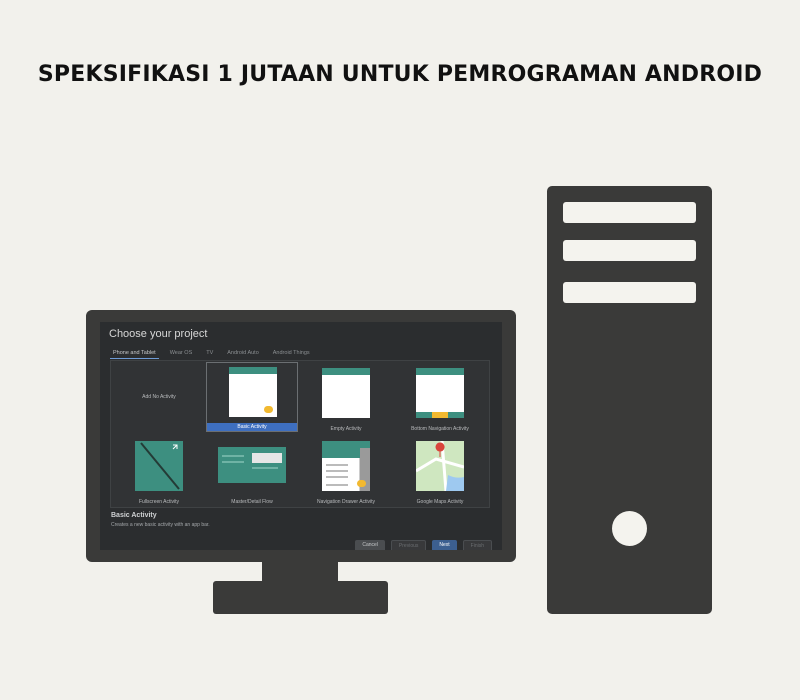  I want to click on template-label: Fullscreen Activity, so click(158, 502).